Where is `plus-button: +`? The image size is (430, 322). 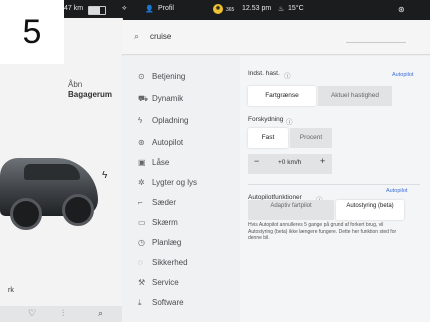
plus-button: + is located at coordinates (322, 161).